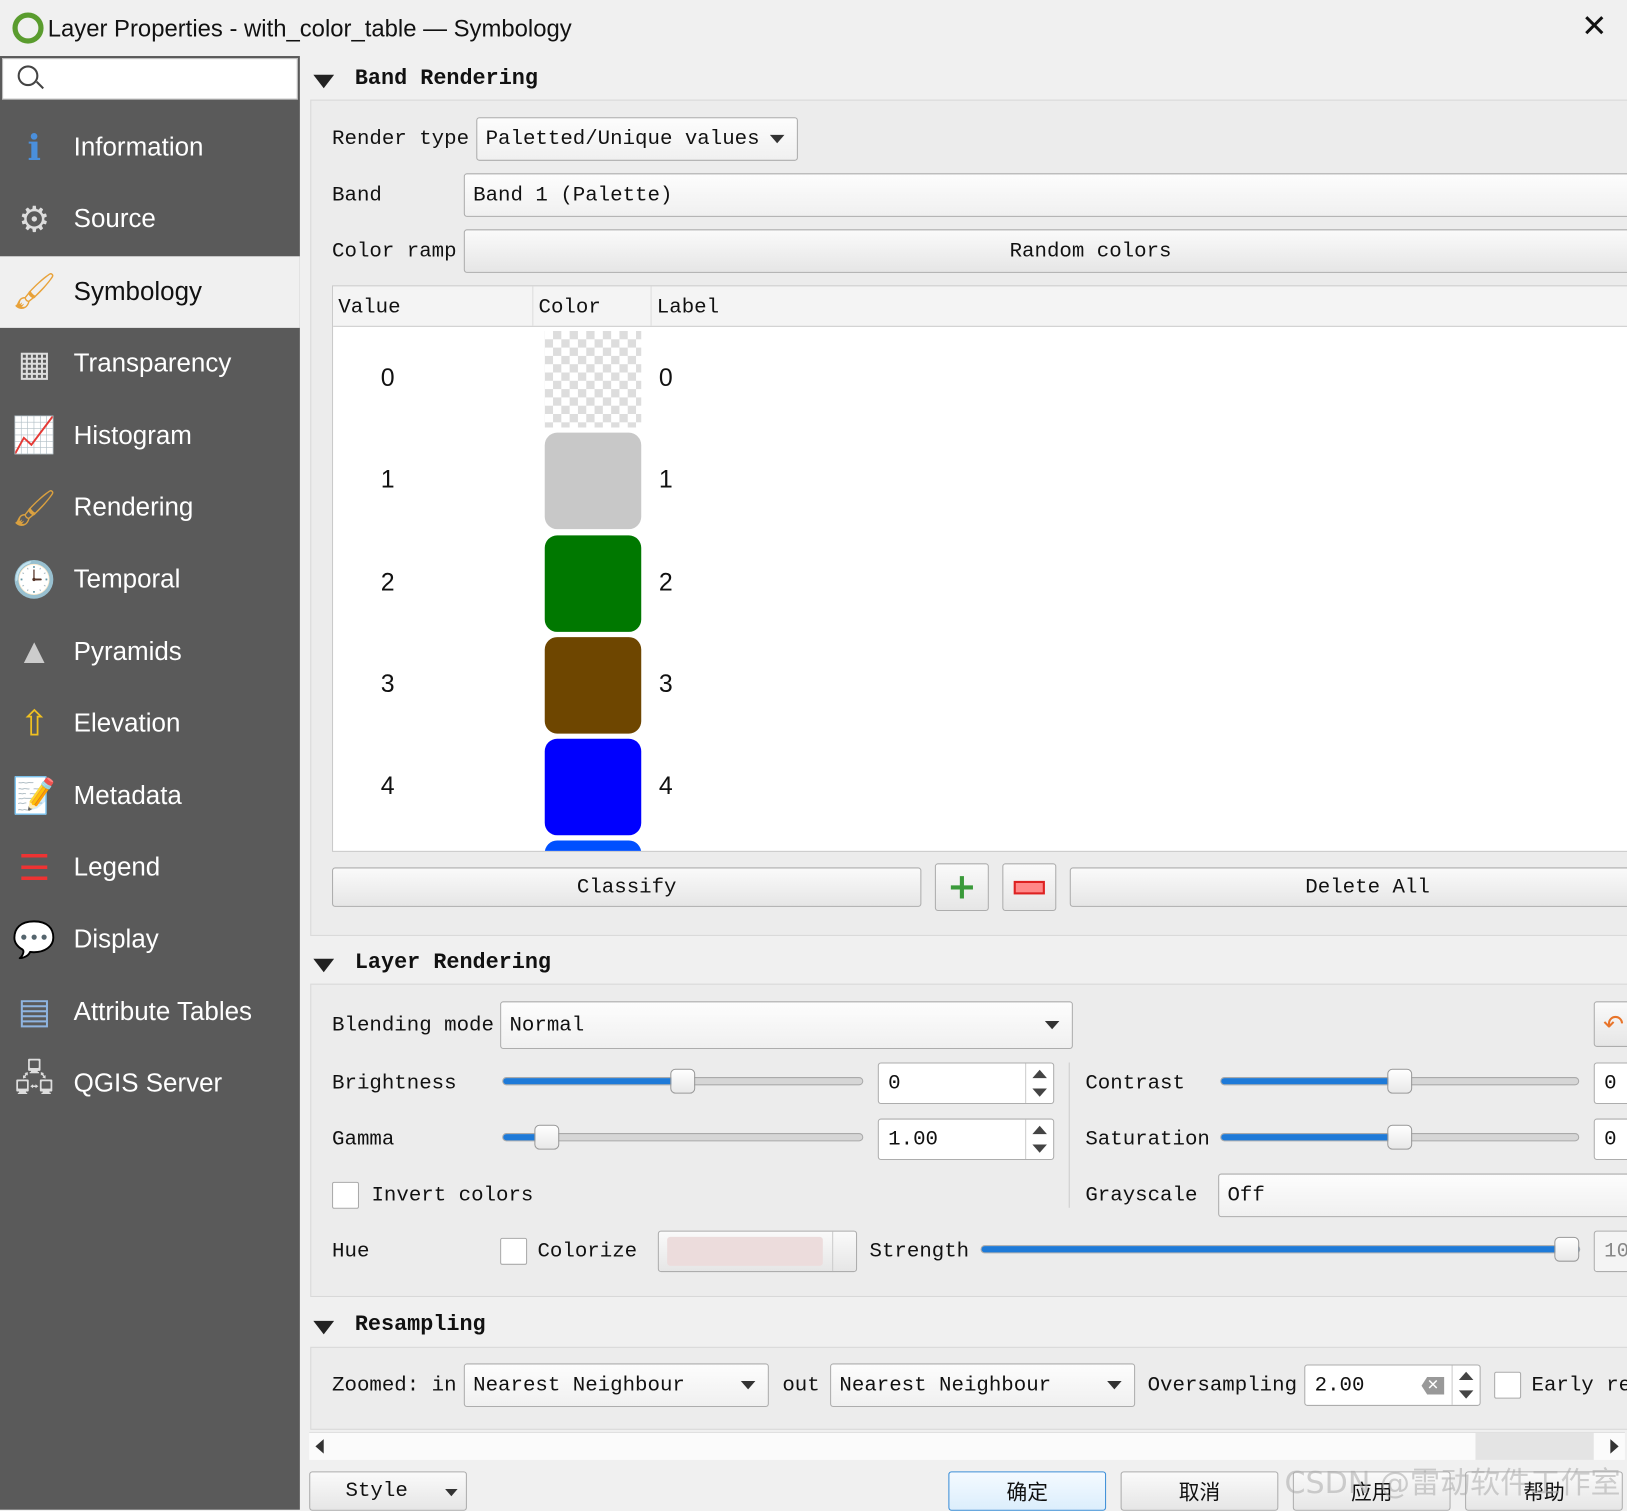  Describe the element at coordinates (1433, 1385) in the screenshot. I see `clear-icon: ✕` at that location.